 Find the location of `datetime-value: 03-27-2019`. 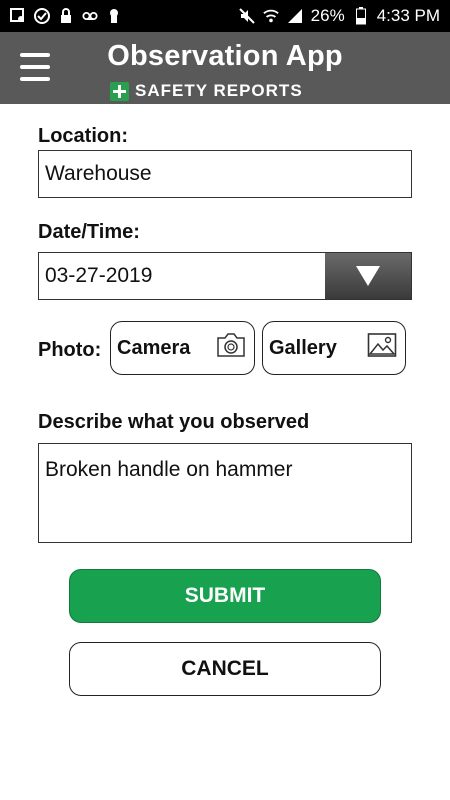

datetime-value: 03-27-2019 is located at coordinates (99, 275).